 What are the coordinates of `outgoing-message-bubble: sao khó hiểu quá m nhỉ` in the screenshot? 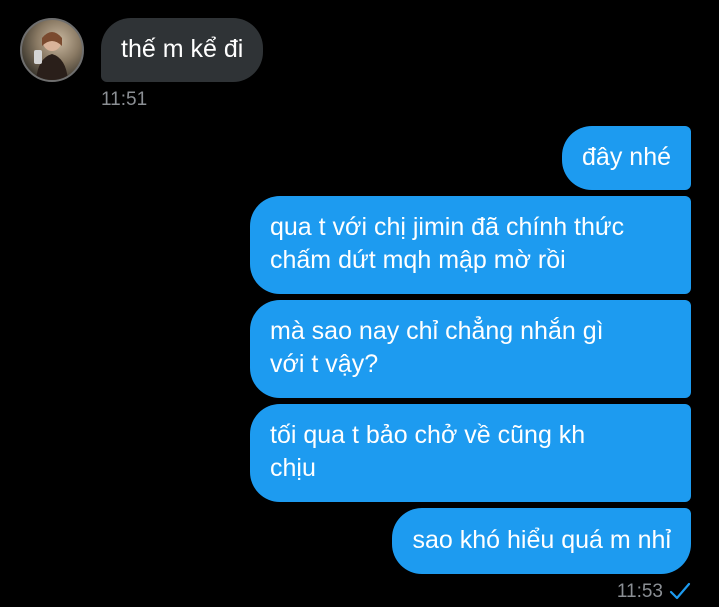 It's located at (541, 541).